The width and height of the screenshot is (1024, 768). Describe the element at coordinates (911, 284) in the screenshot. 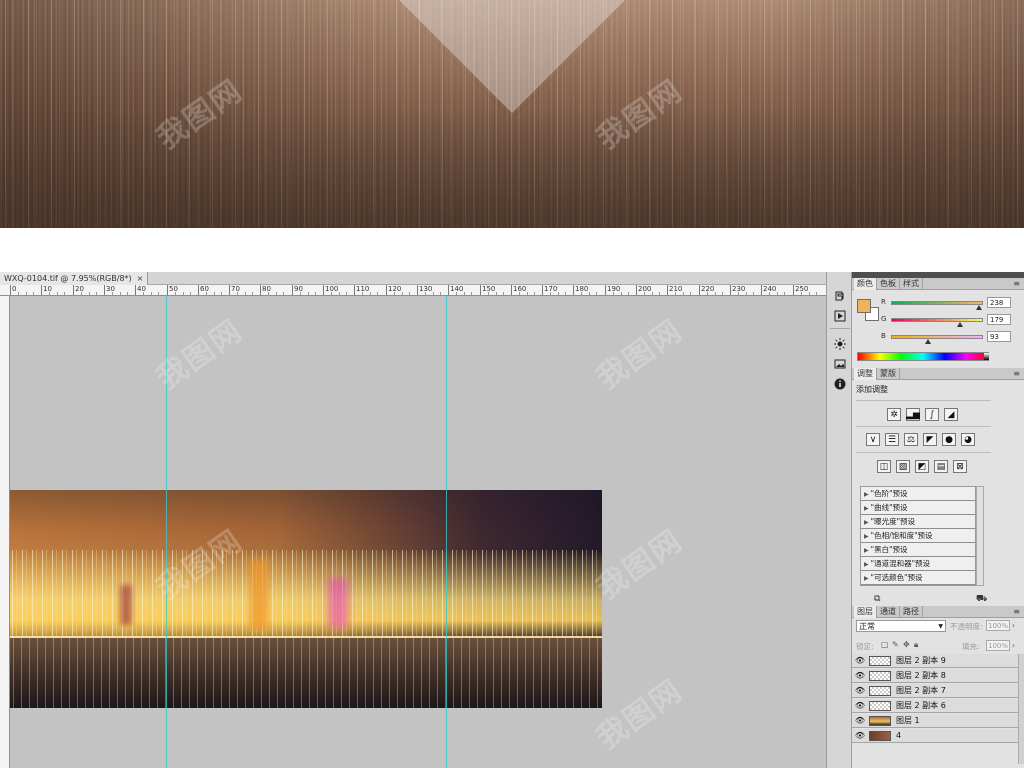

I see `tab-styles: 样式` at that location.